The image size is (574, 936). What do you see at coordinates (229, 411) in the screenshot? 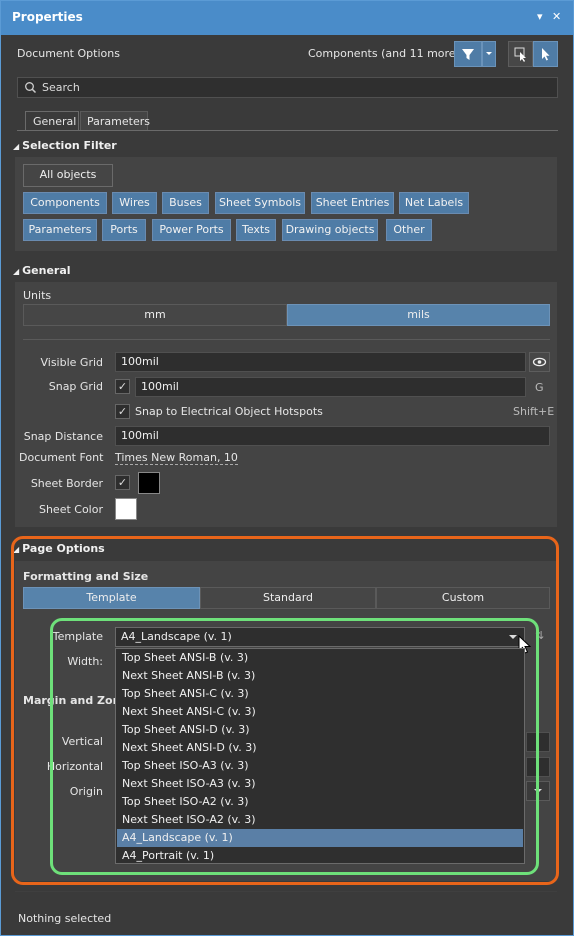
I see `snap-hotspots-label: Snap to Electrical Object Hotspots` at bounding box center [229, 411].